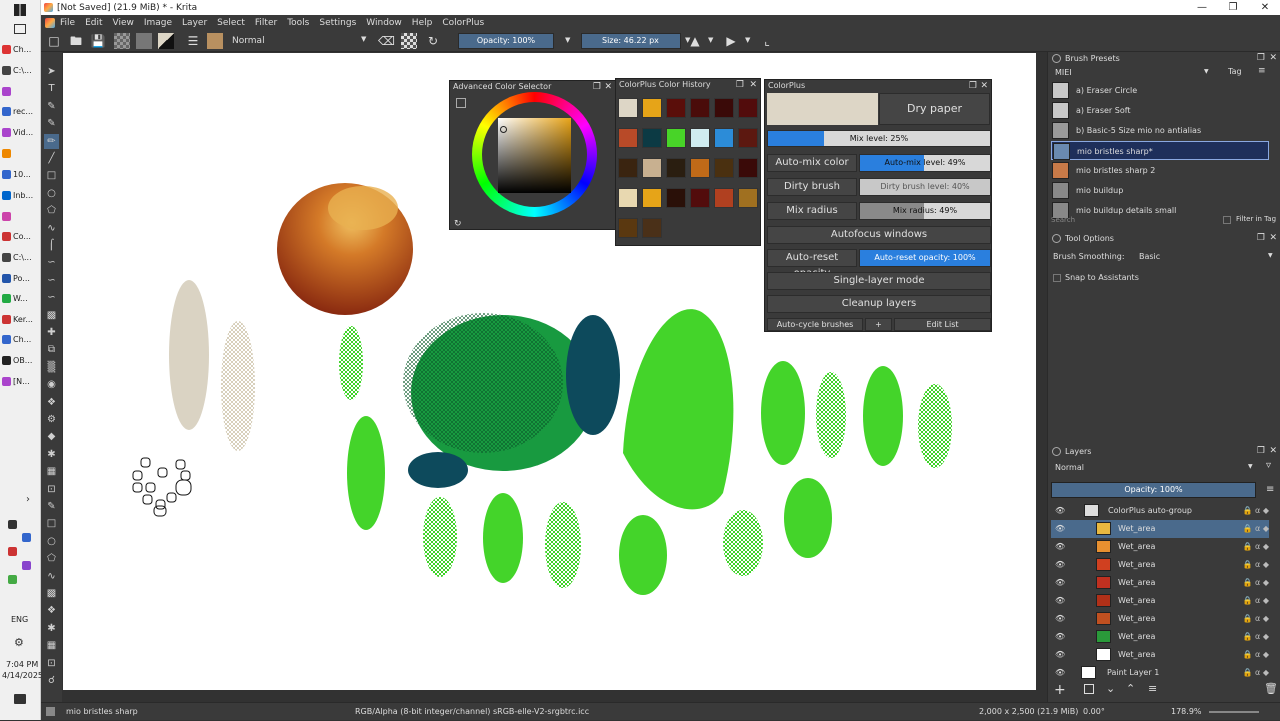 This screenshot has height=721, width=1280. Describe the element at coordinates (925, 163) in the screenshot. I see `auto-mix-level-slider: Auto-mix level: 49%` at that location.